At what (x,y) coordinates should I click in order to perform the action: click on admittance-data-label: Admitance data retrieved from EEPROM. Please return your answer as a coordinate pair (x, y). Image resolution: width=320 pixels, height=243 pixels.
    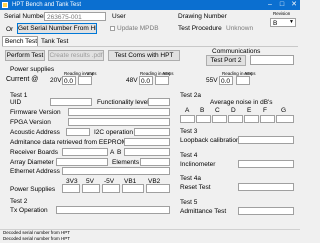
    Looking at the image, I should click on (69, 142).